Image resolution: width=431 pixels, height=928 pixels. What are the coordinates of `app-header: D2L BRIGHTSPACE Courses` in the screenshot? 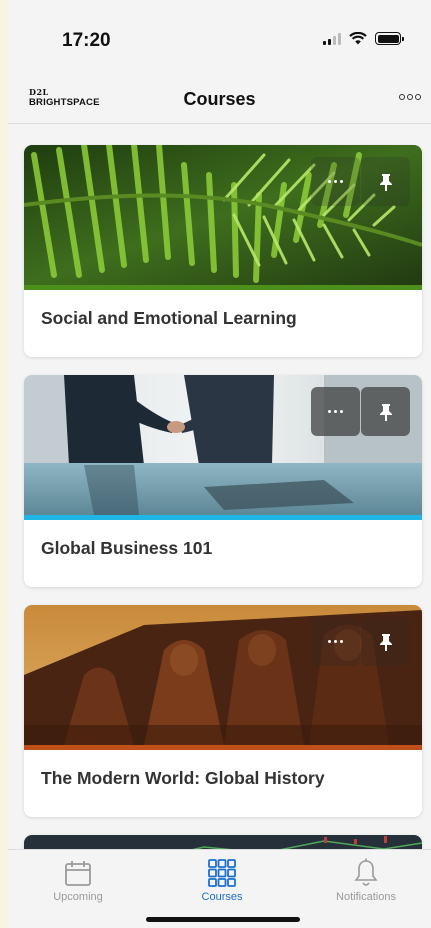 It's located at (219, 101).